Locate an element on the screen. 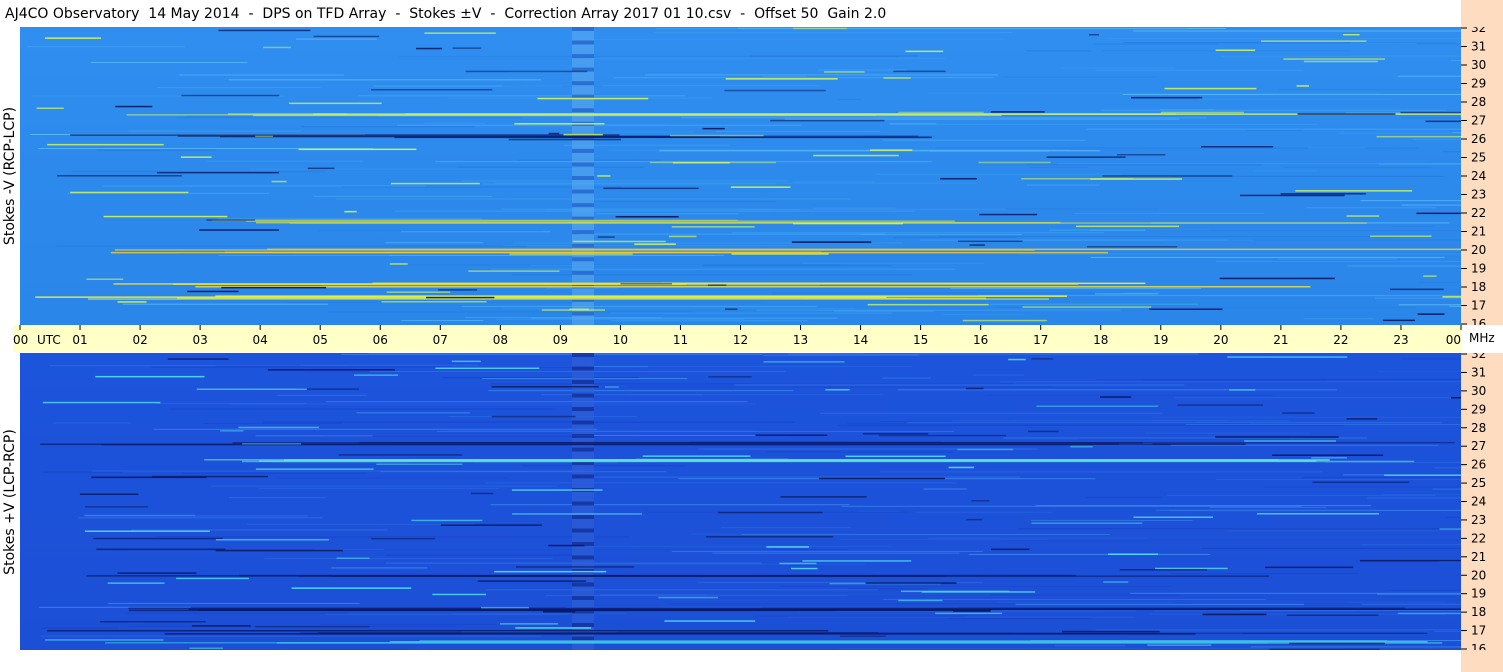 Image resolution: width=1503 pixels, height=672 pixels. time-tick-label: 17 is located at coordinates (1040, 340).